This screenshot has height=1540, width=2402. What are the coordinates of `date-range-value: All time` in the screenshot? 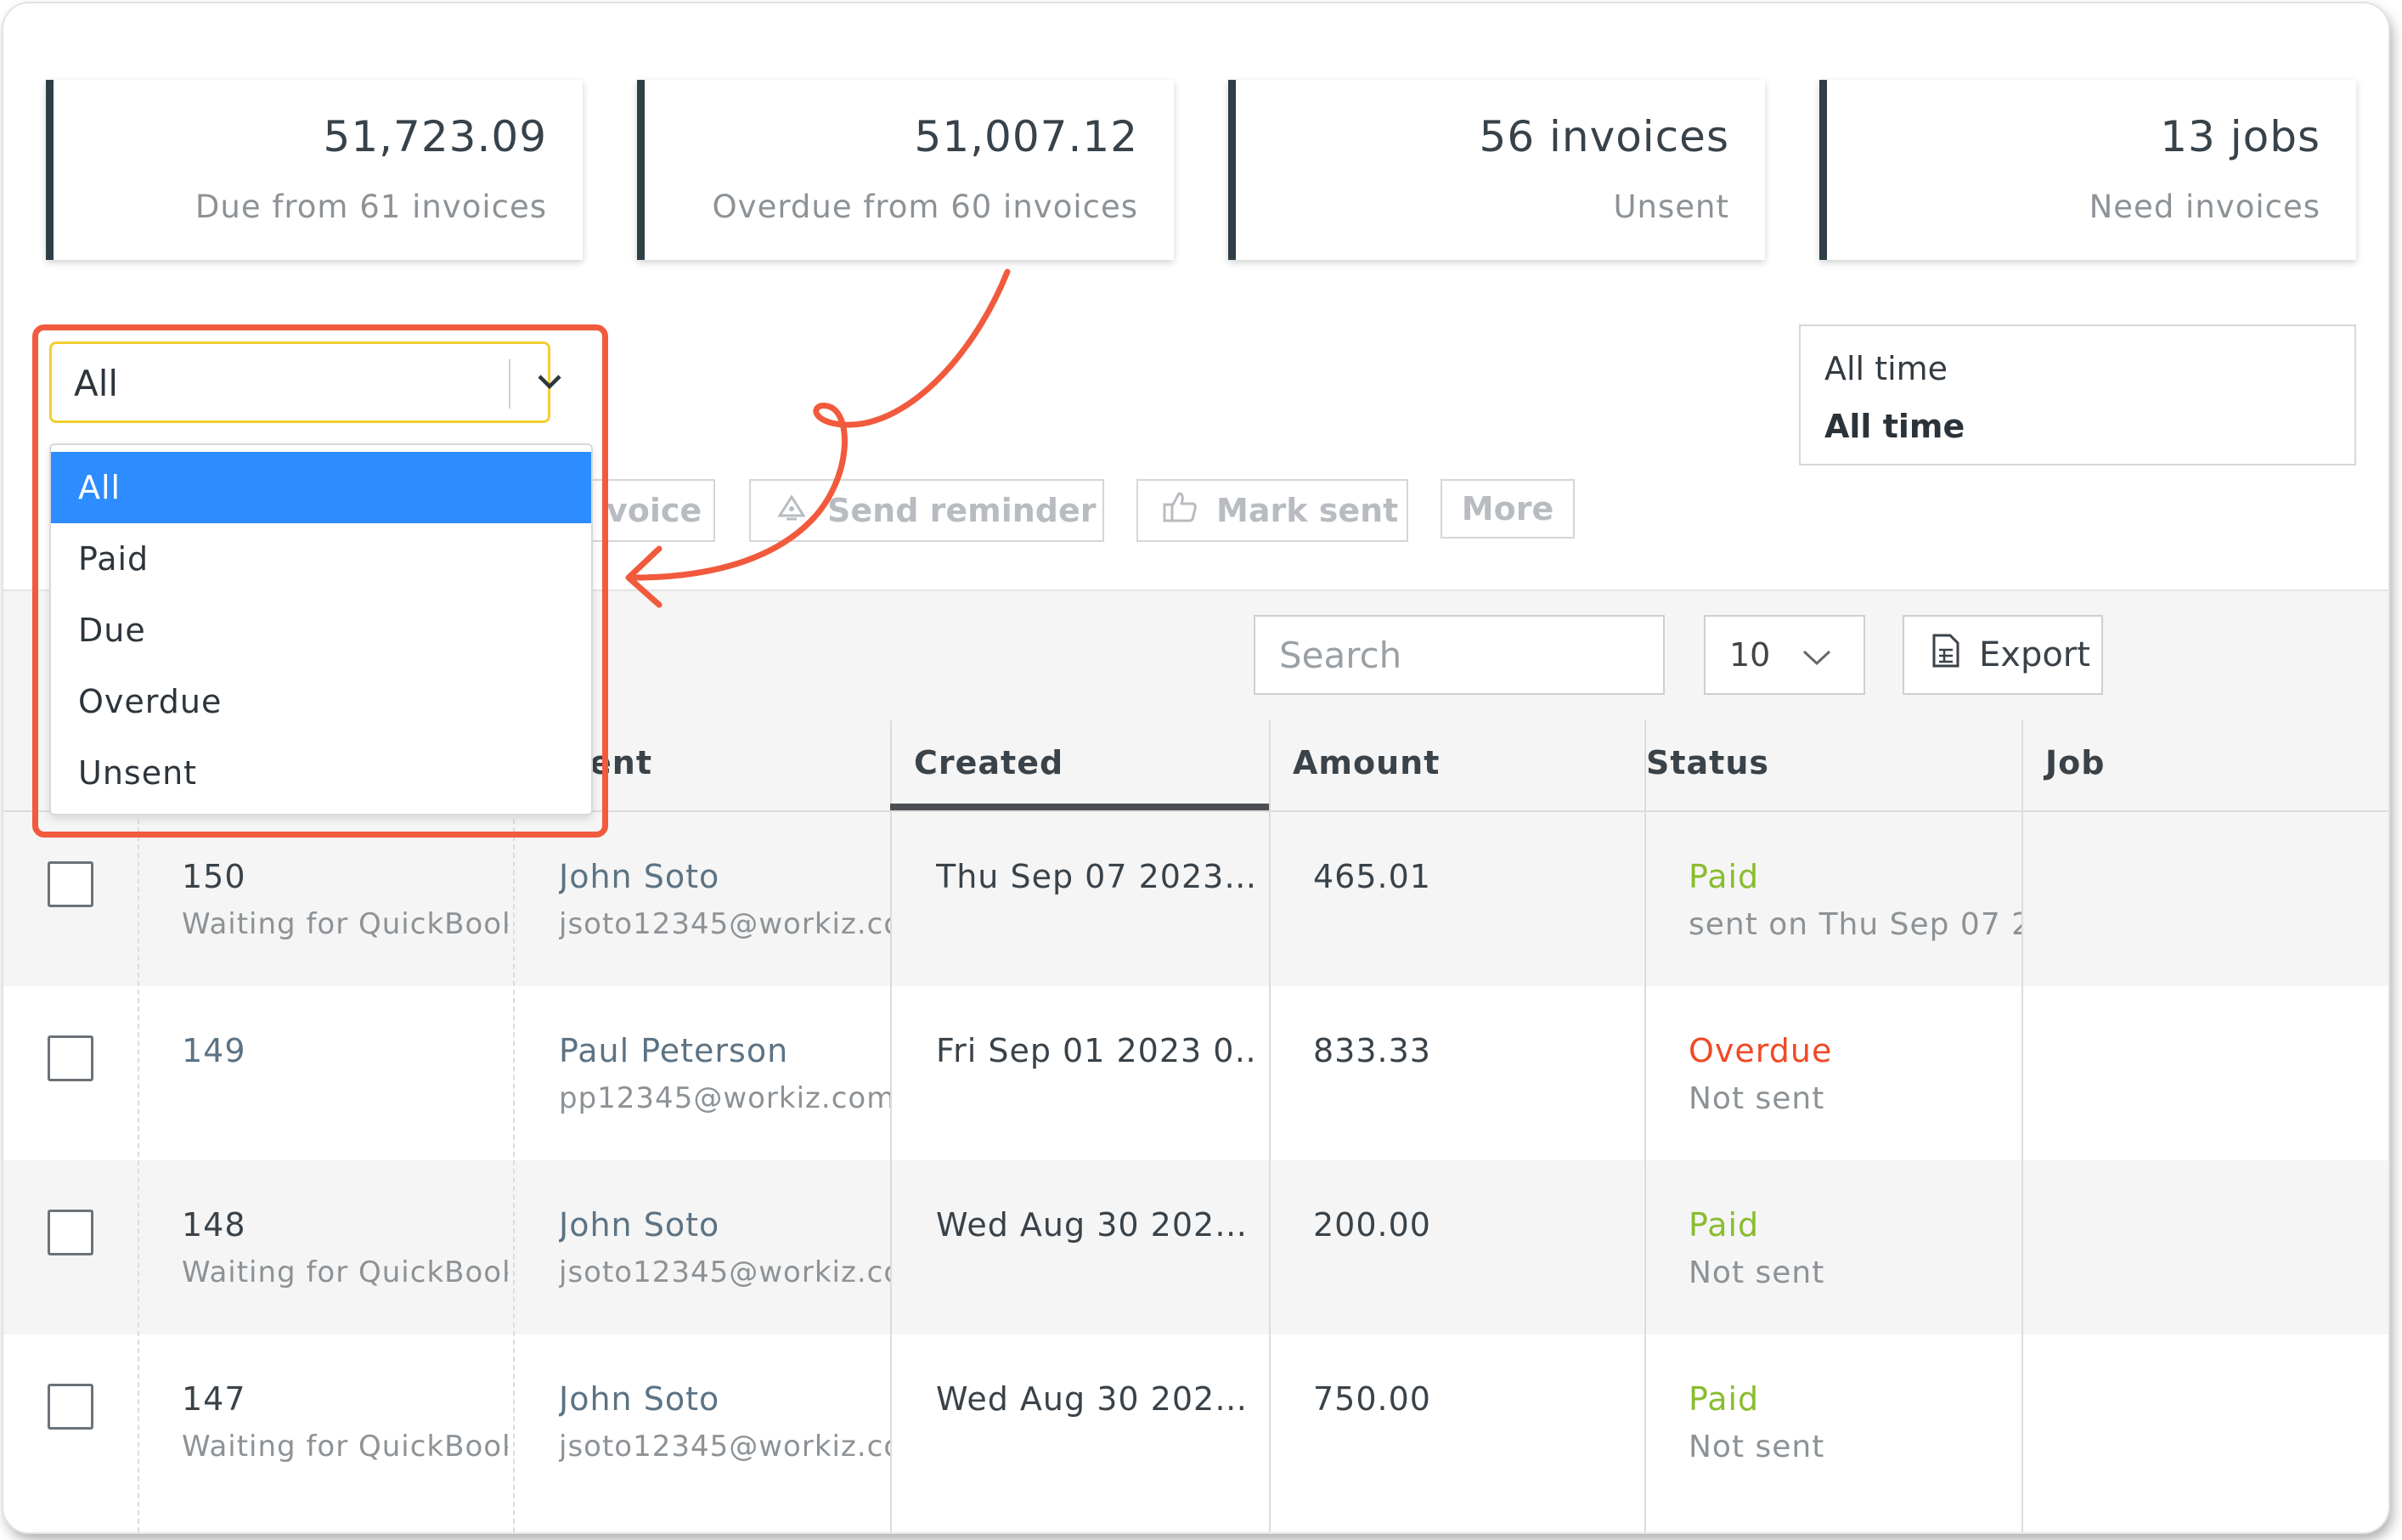 It's located at (1894, 426).